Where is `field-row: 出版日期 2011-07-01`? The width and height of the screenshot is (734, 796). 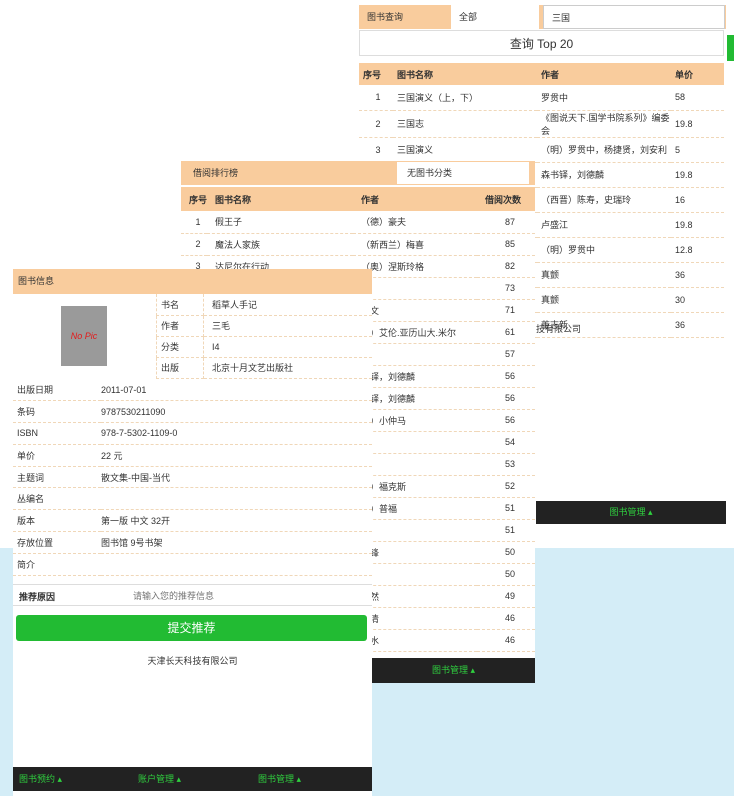 field-row: 出版日期 2011-07-01 is located at coordinates (192, 390).